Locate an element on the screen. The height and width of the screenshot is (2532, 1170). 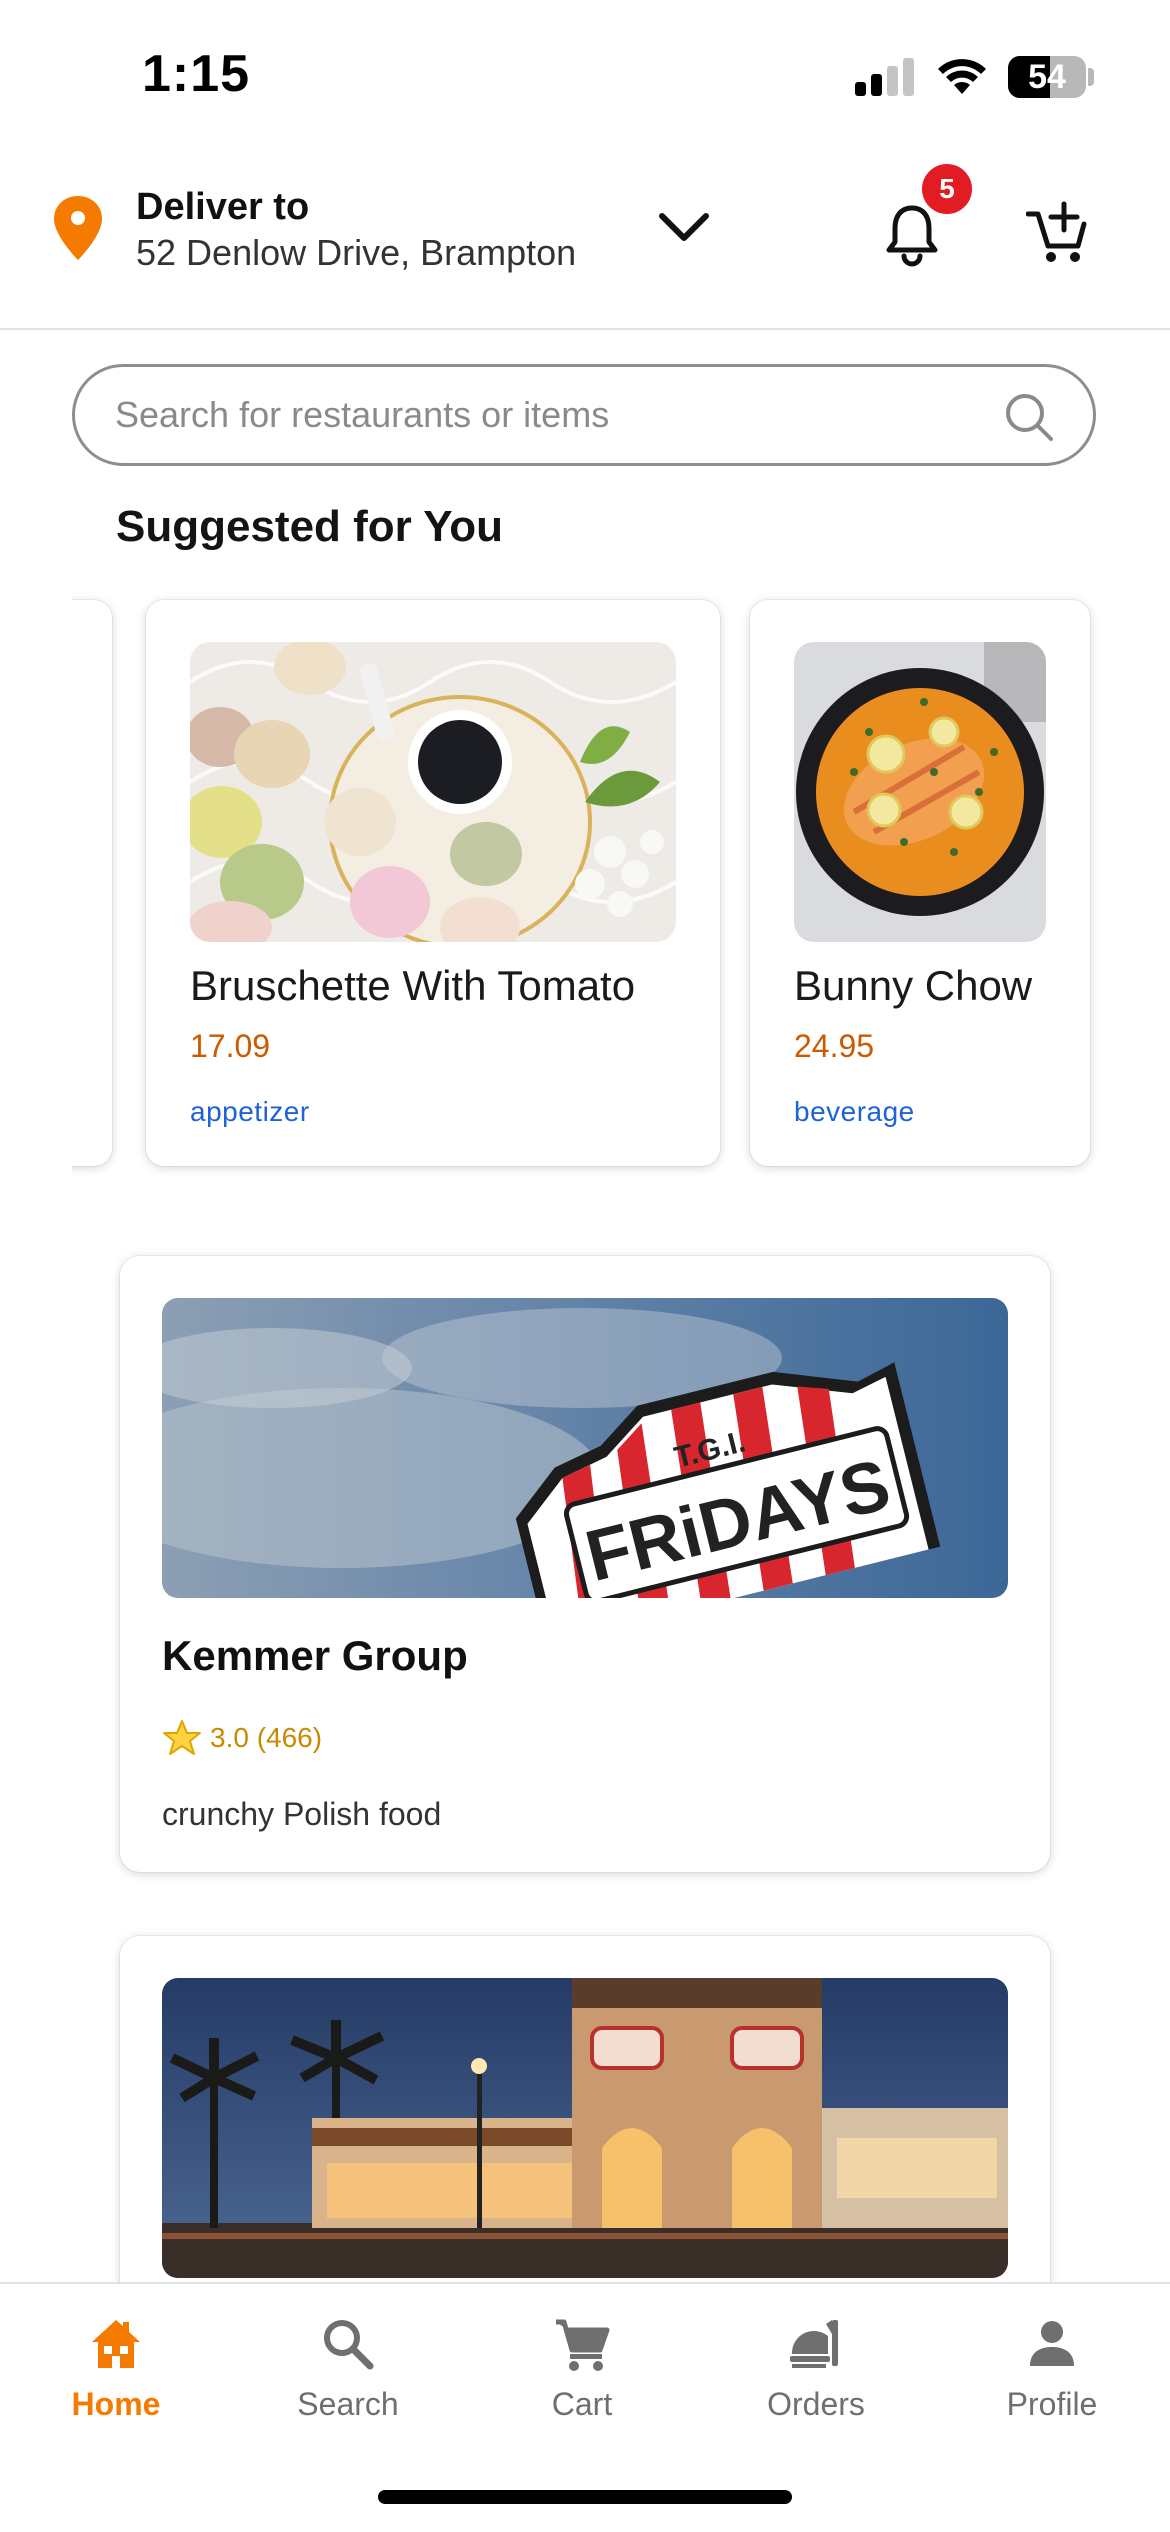
item-category: beverage is located at coordinates (854, 1112).